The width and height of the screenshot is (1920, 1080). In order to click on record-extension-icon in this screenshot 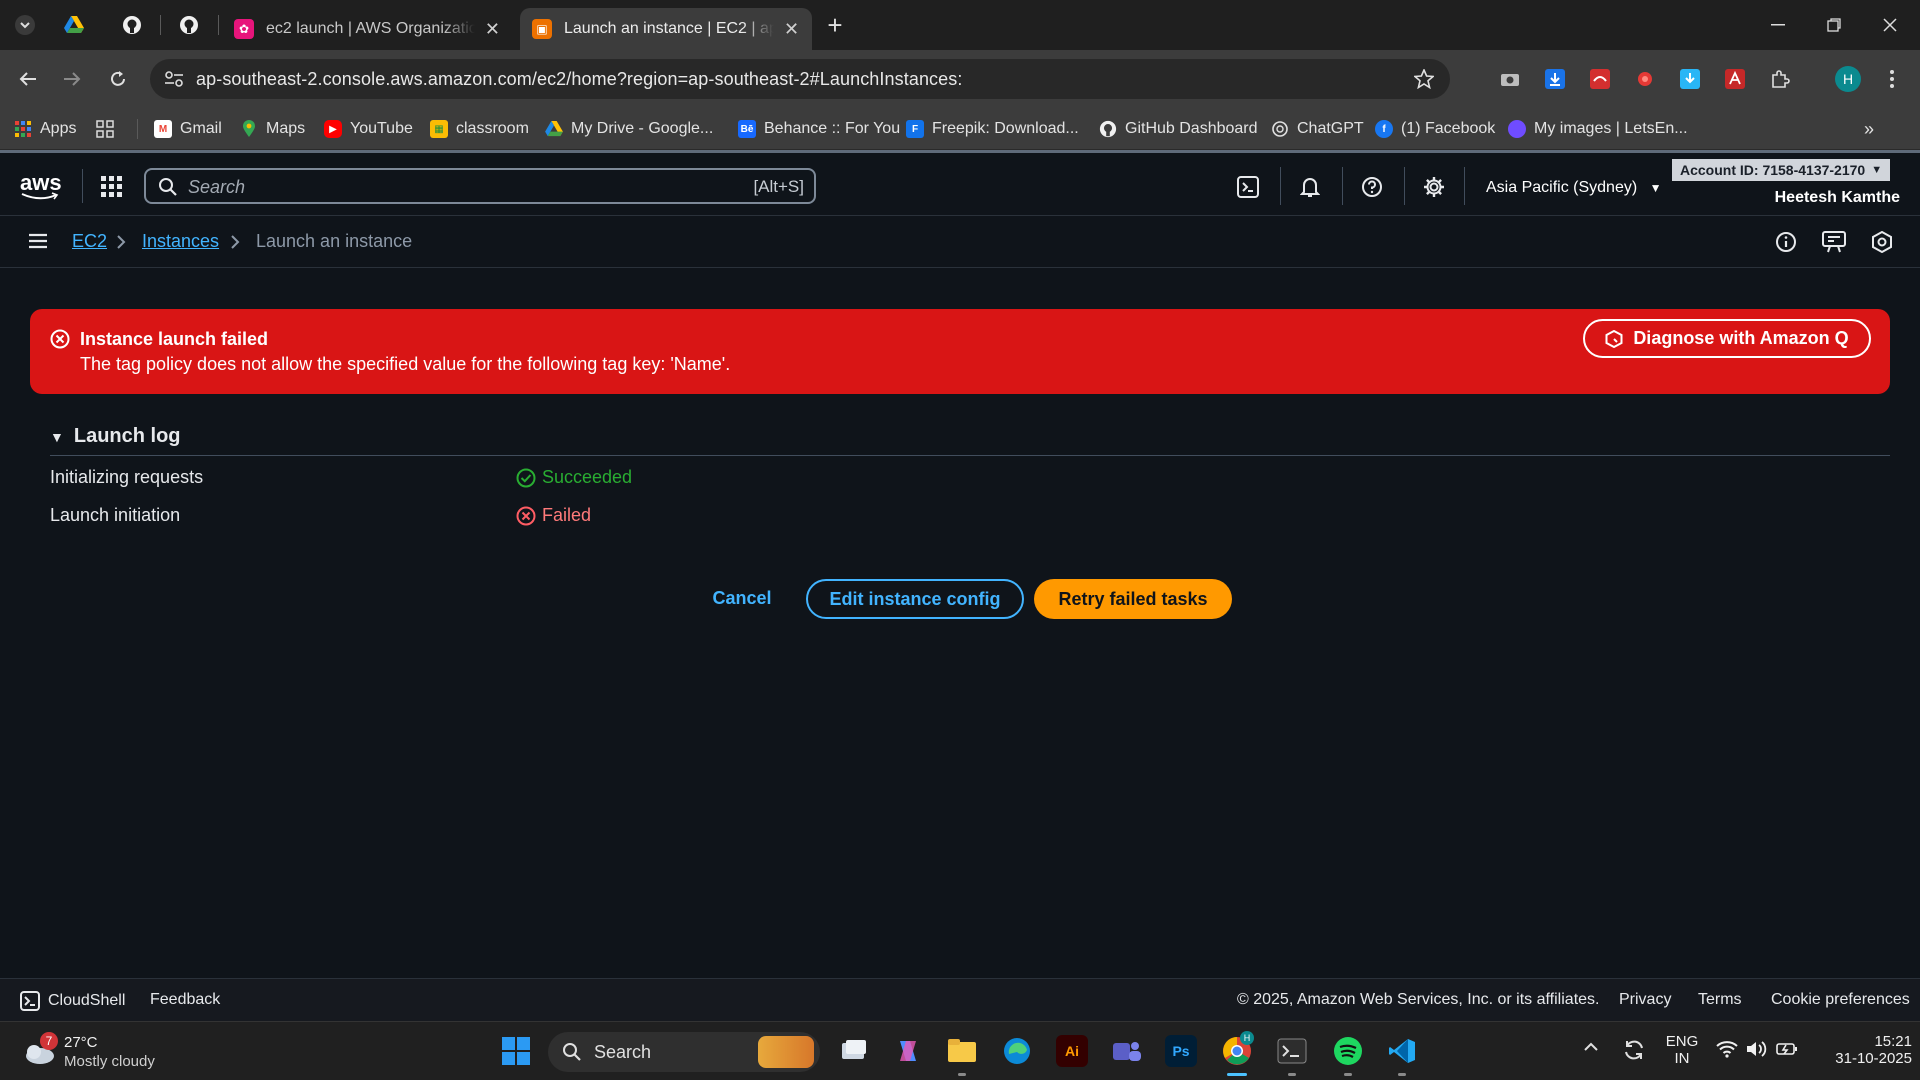, I will do `click(1645, 79)`.